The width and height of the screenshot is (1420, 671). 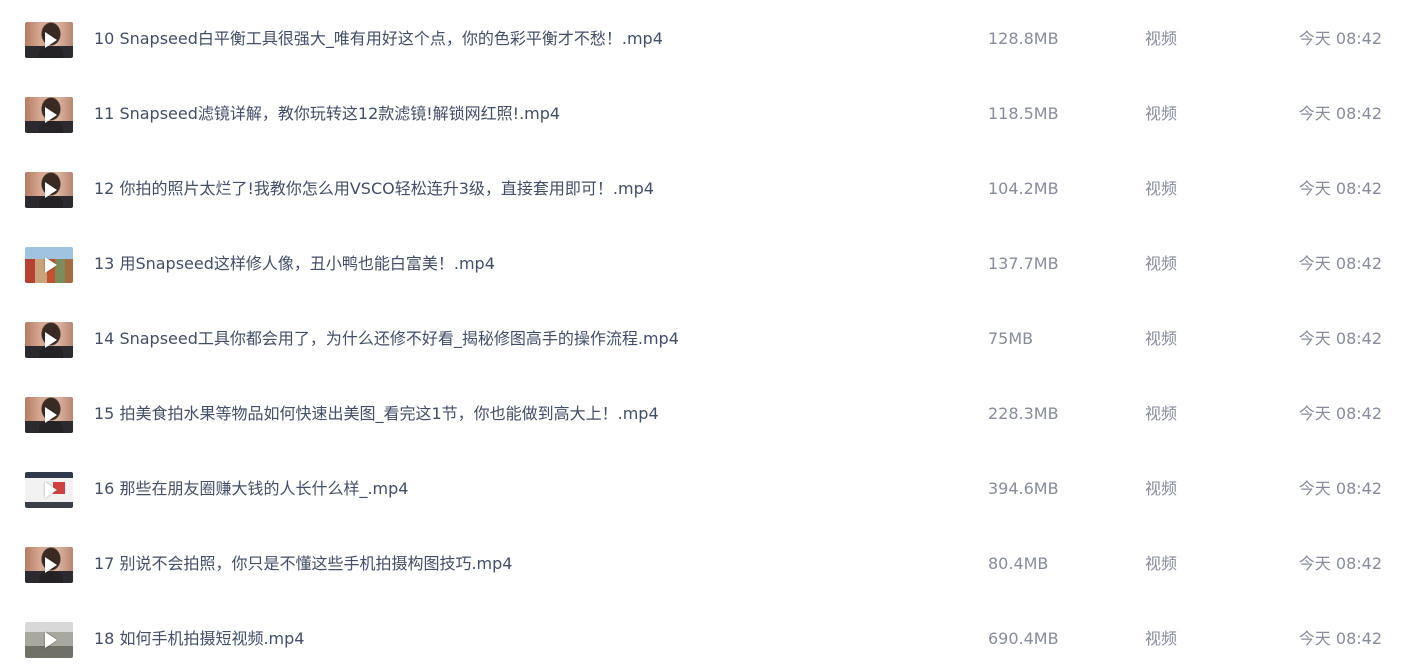 I want to click on file-name: 15 拍美食拍水果等物品如何快速出美图_看完这1节，你也能做到高大上！.mp4, so click(x=376, y=414).